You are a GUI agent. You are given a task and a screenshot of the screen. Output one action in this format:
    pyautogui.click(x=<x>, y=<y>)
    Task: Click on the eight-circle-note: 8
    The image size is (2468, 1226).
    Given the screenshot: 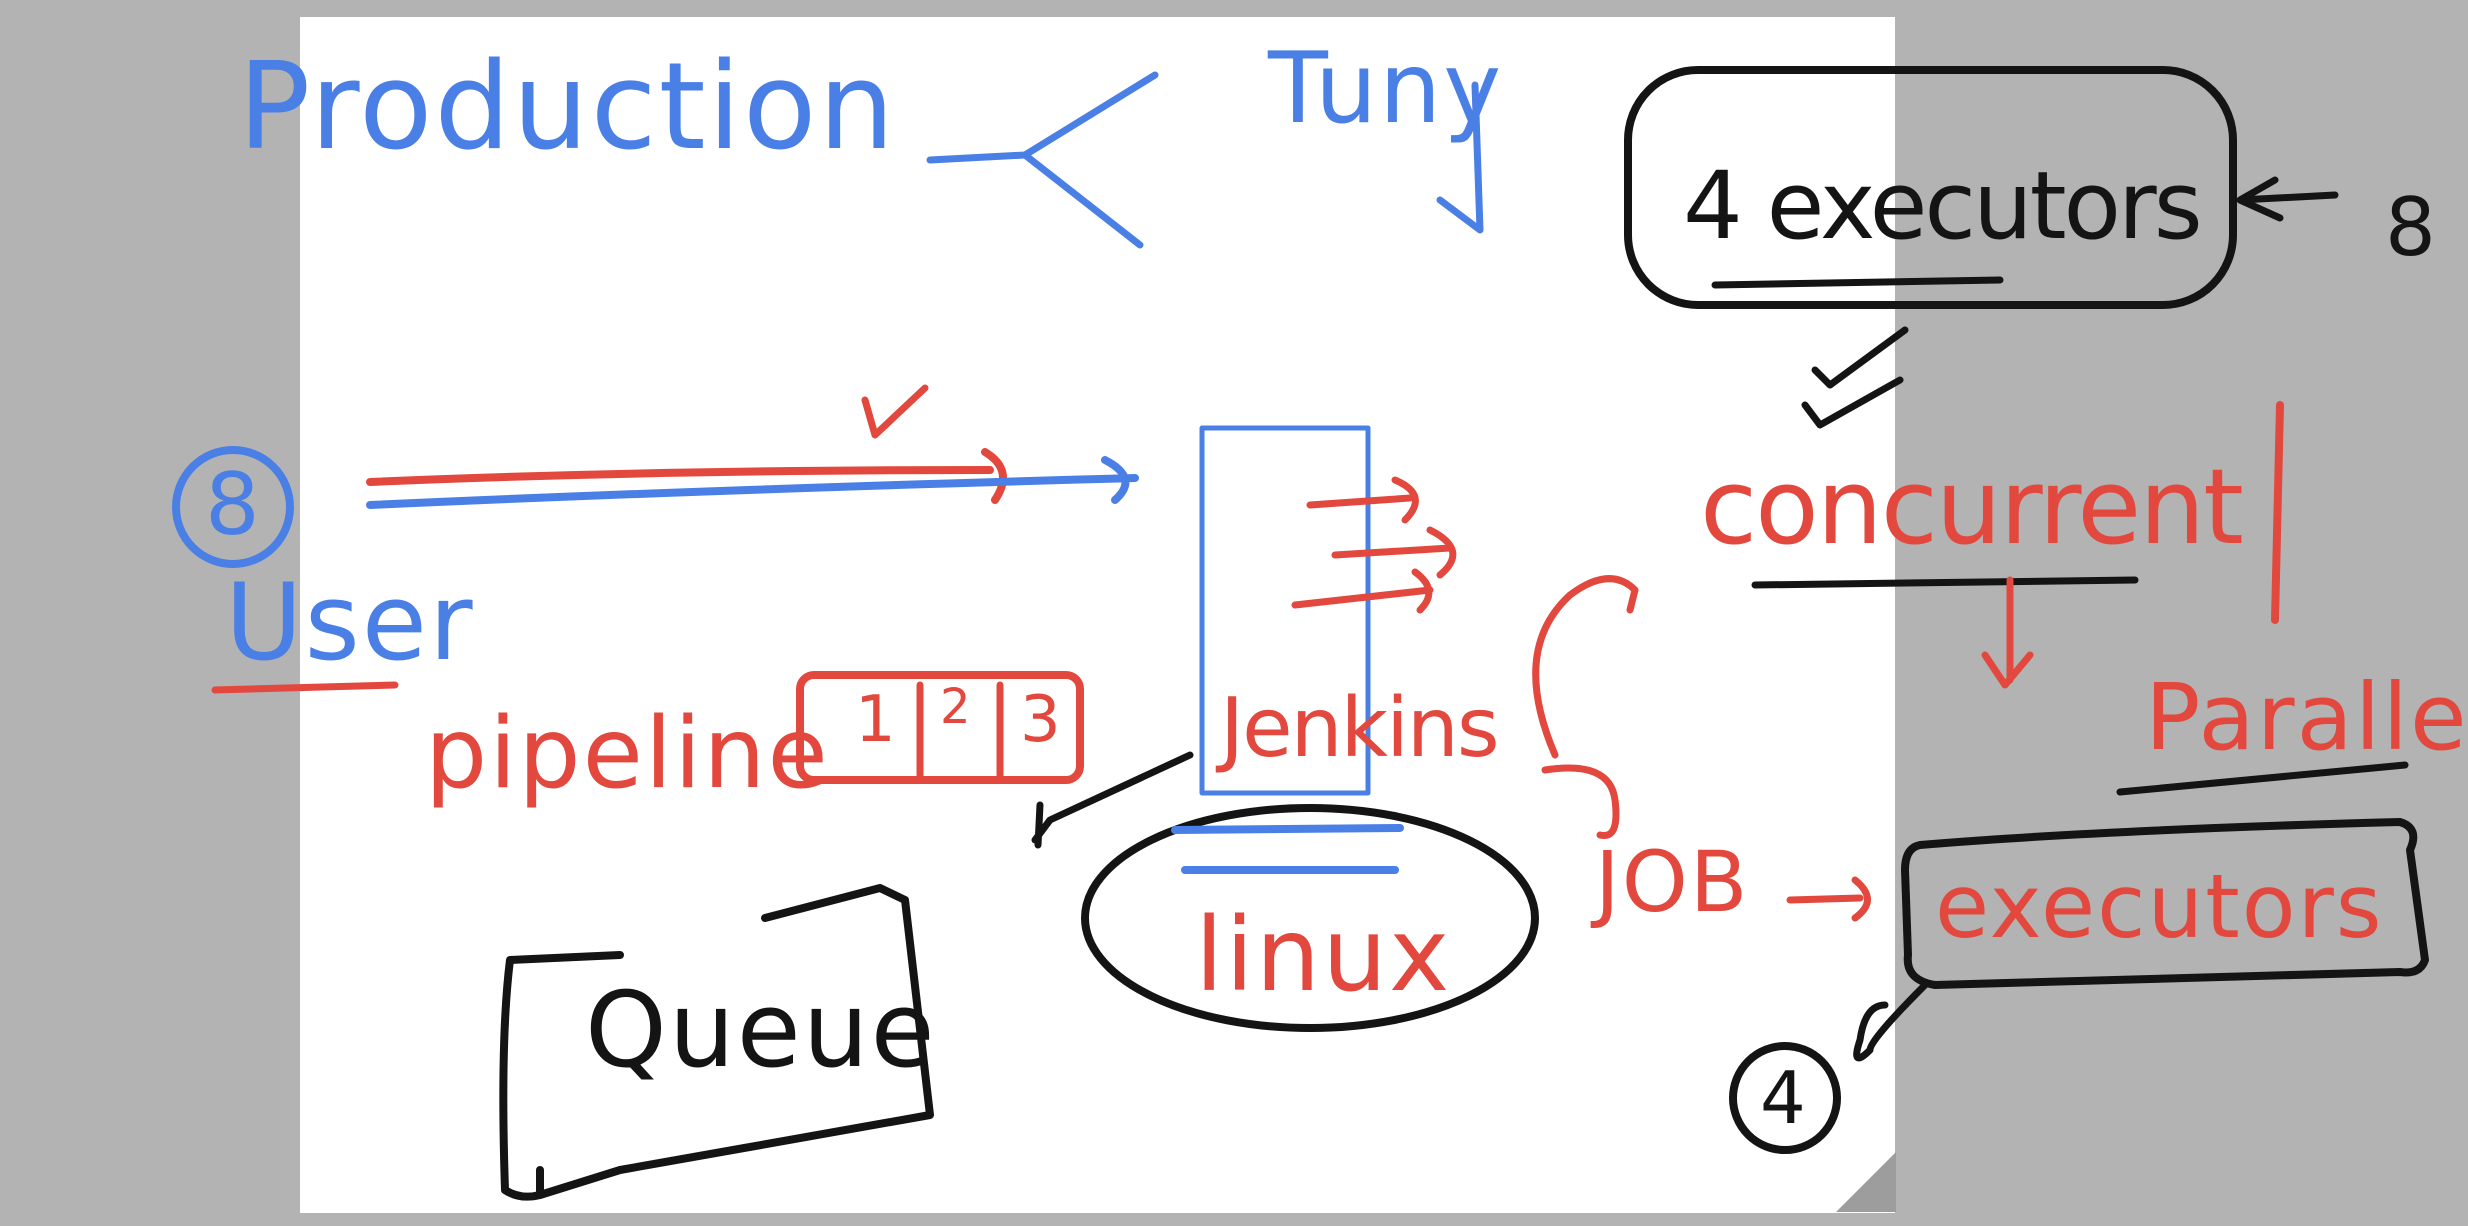 What is the action you would take?
    pyautogui.click(x=233, y=505)
    